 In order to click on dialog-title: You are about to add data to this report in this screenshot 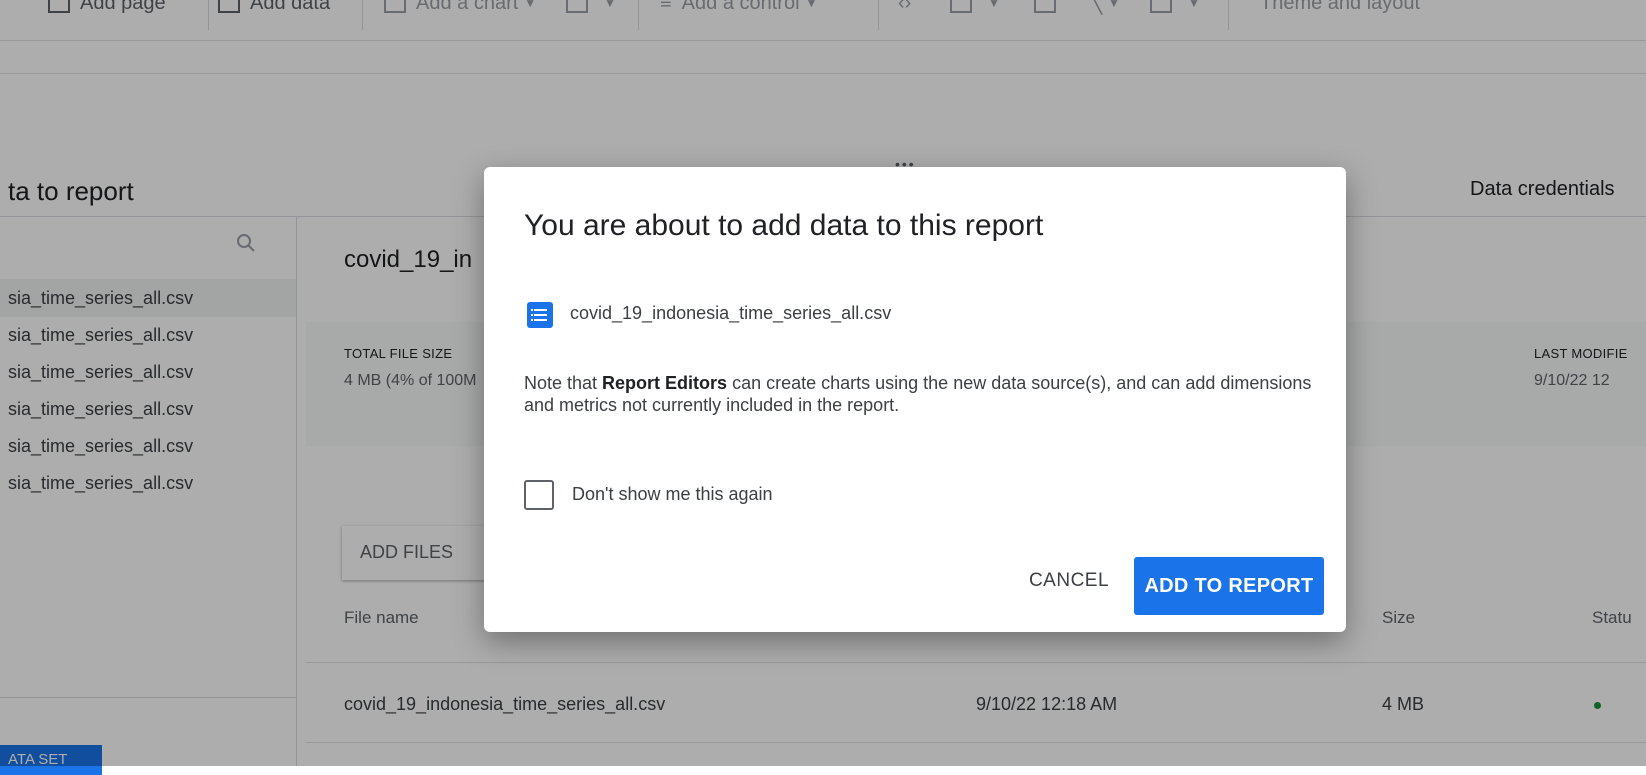, I will do `click(784, 225)`.